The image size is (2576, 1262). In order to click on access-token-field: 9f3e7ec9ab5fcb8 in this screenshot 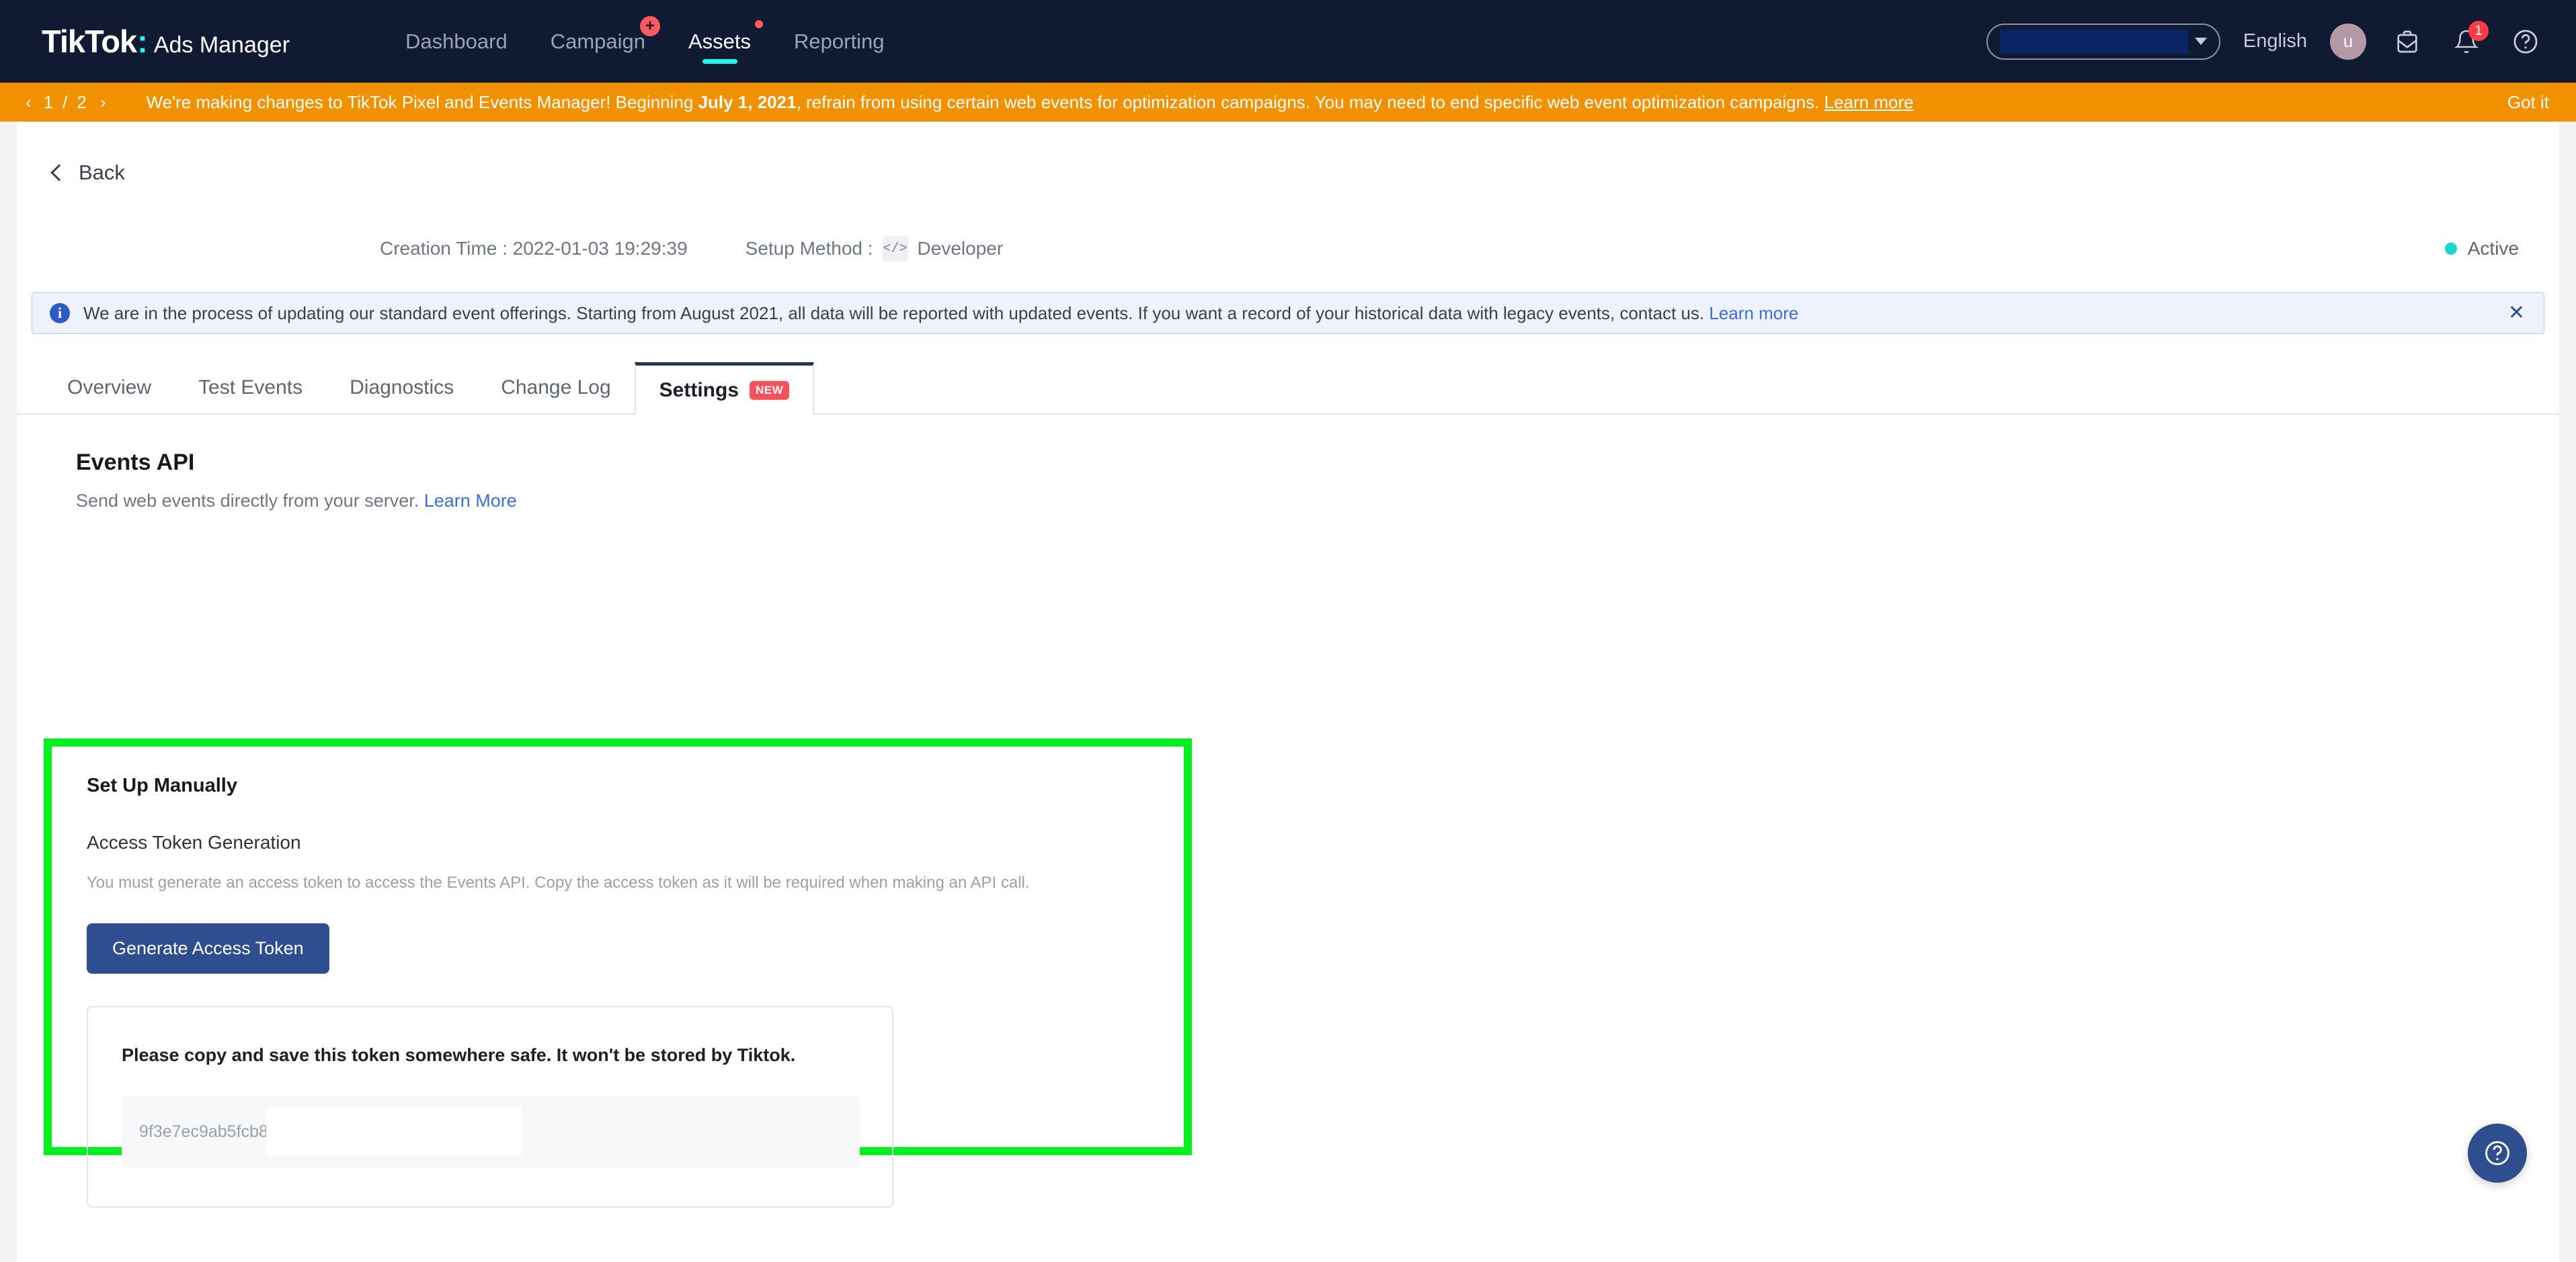, I will do `click(491, 1131)`.